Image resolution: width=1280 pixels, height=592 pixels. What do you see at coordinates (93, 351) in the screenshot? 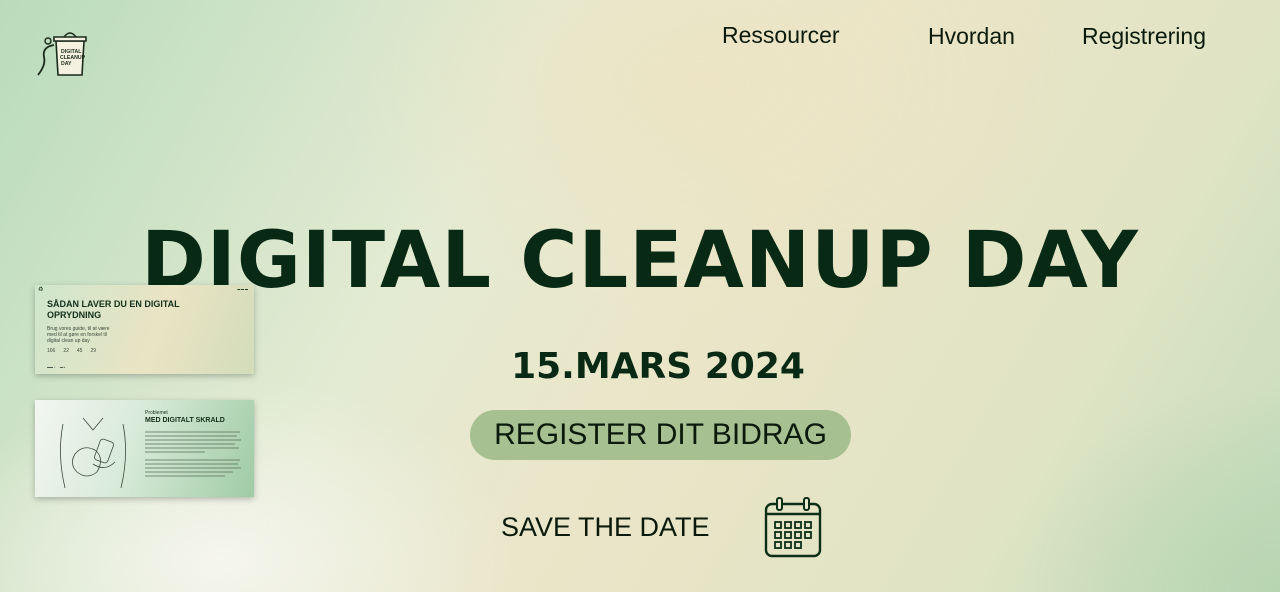
I see `stat-4: 29` at bounding box center [93, 351].